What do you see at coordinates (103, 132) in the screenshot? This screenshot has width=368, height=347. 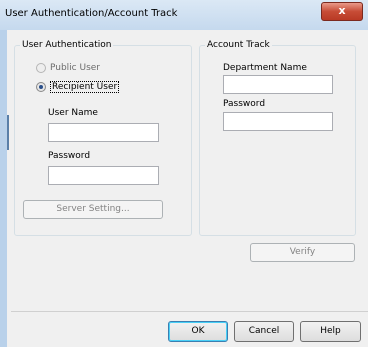 I see `user-name-field` at bounding box center [103, 132].